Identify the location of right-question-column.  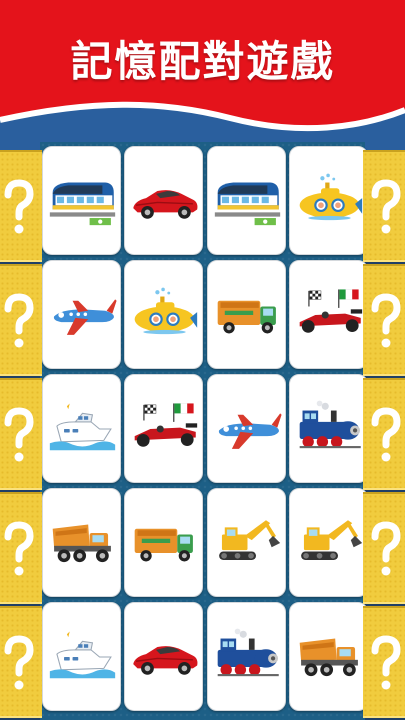
(384, 435).